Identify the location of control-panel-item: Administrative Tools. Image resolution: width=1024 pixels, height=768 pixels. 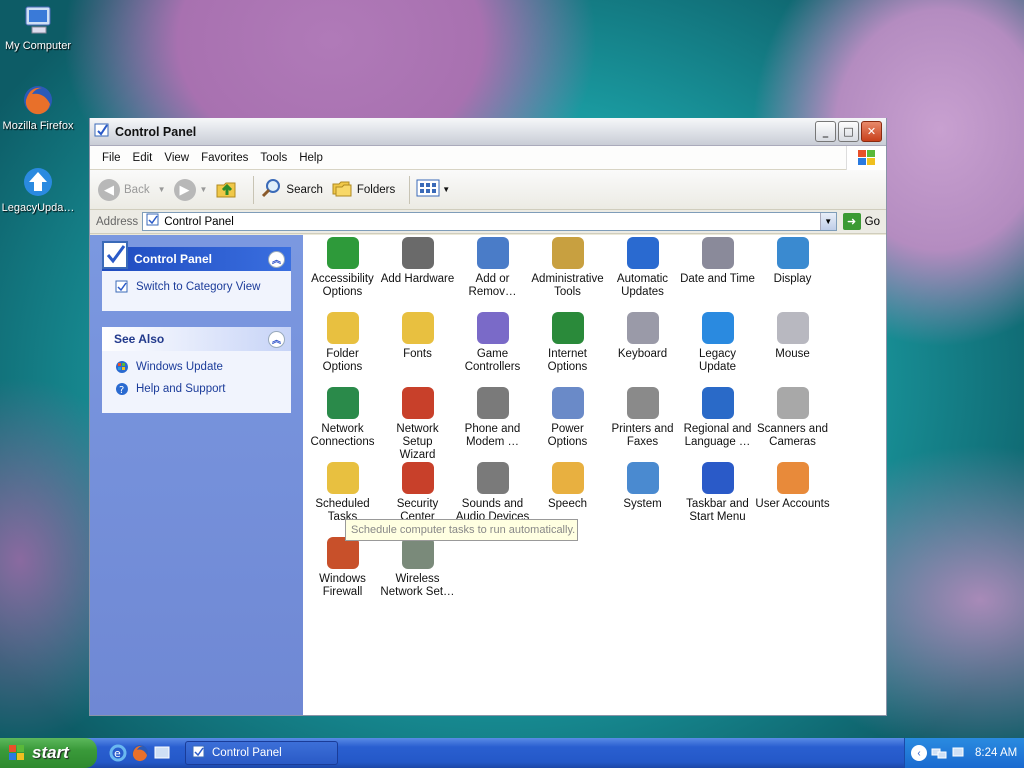
(567, 268).